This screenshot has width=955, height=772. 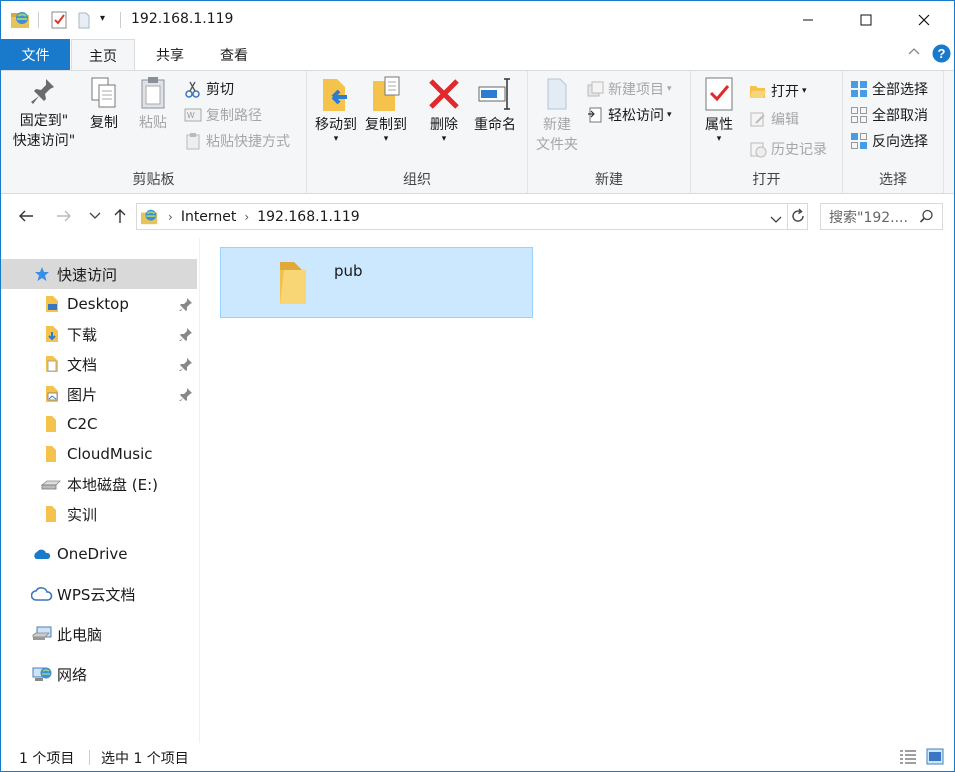 I want to click on paste-shortcut-button: 粘贴快捷方式, so click(x=237, y=141).